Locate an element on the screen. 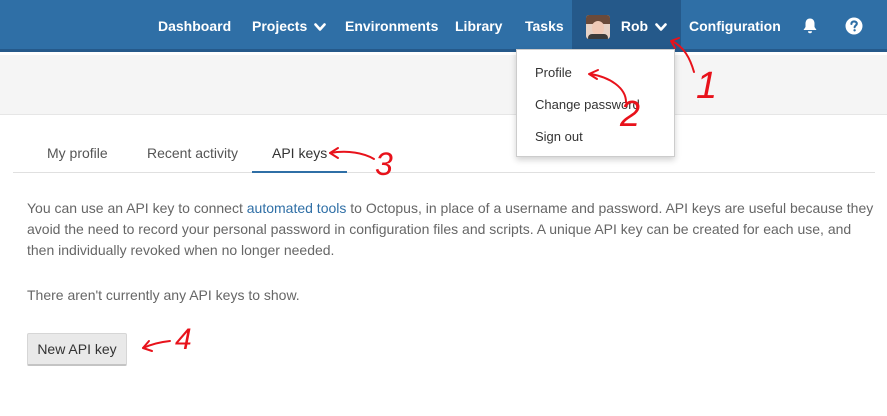 The width and height of the screenshot is (887, 416). help-button is located at coordinates (854, 26).